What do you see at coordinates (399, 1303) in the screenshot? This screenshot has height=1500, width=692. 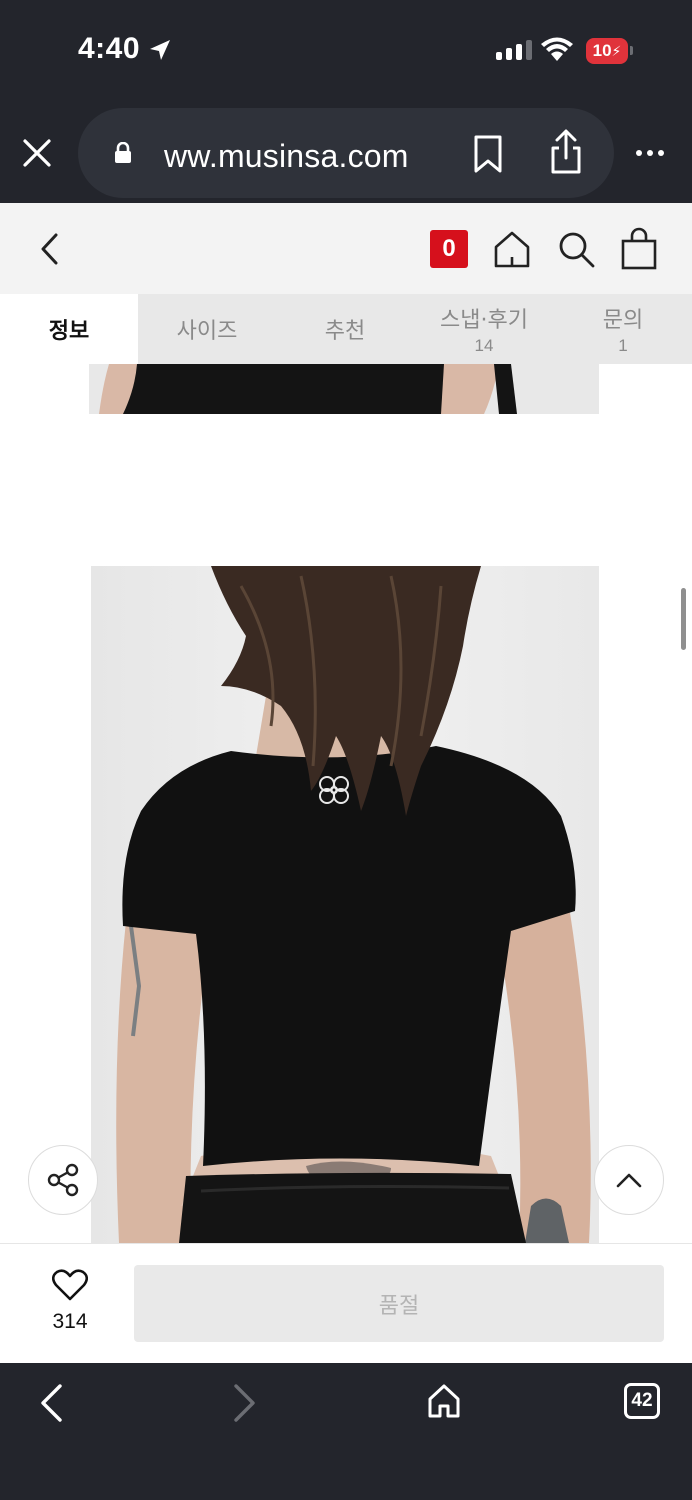 I see `soldout-button: 품절` at bounding box center [399, 1303].